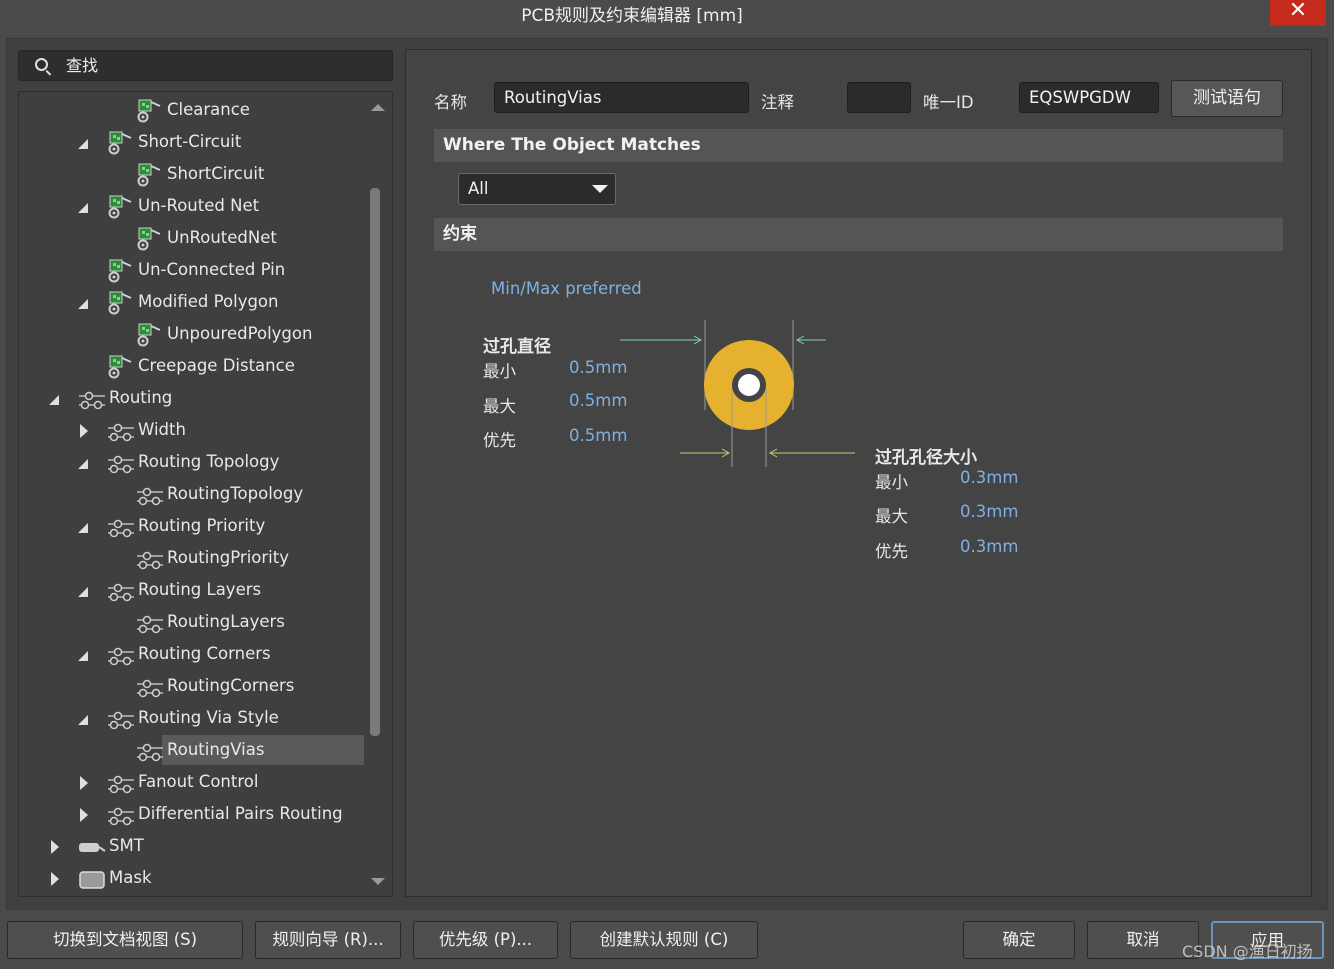 The height and width of the screenshot is (969, 1334). Describe the element at coordinates (989, 511) in the screenshot. I see `hole-size-max-value: 0.3mm` at that location.